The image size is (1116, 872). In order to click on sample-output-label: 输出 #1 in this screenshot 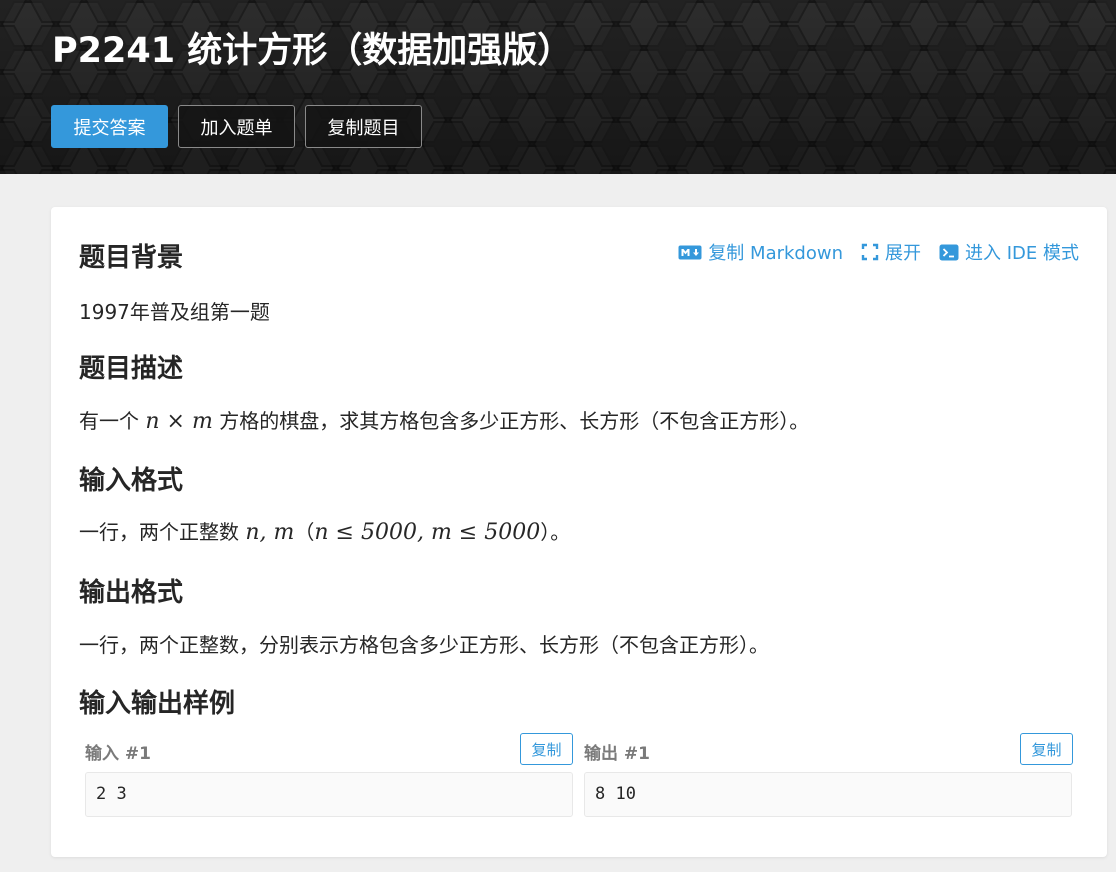, I will do `click(617, 754)`.